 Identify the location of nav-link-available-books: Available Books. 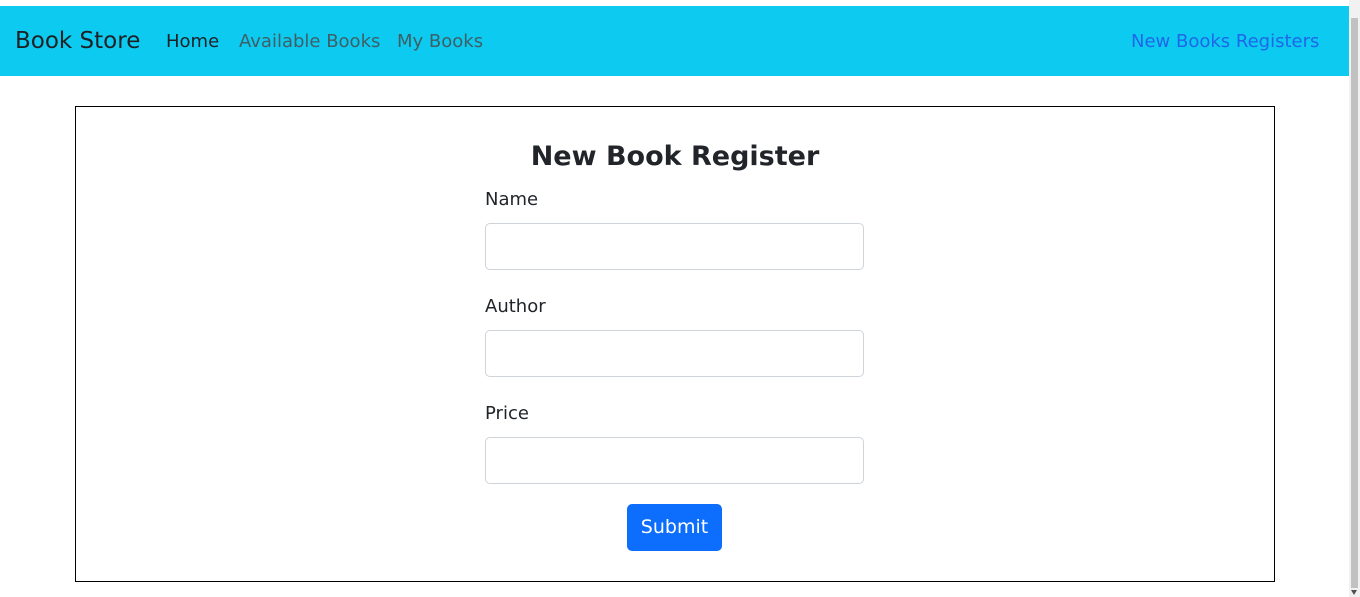
(309, 42).